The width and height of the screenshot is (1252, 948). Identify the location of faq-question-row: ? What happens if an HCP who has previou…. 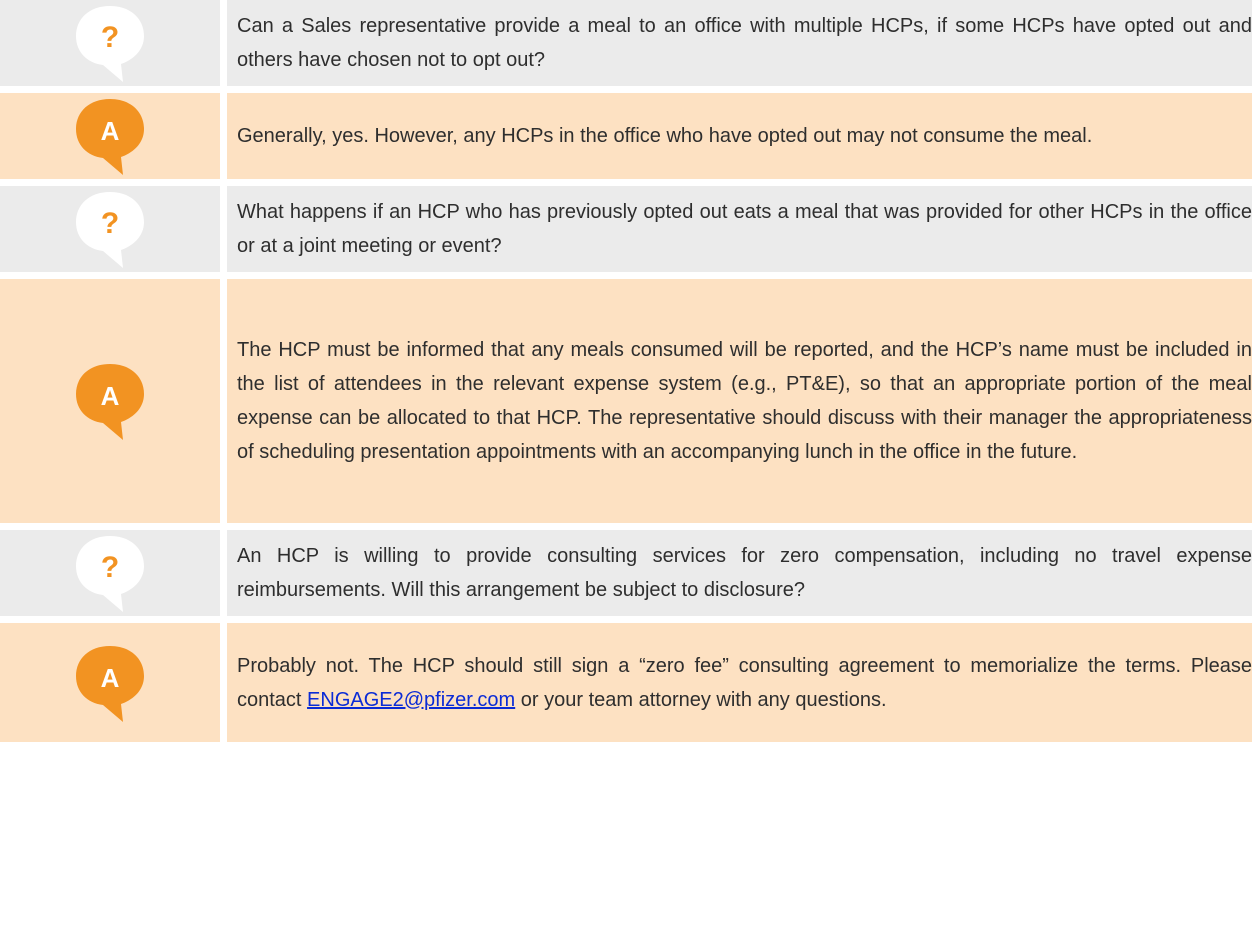
(626, 229).